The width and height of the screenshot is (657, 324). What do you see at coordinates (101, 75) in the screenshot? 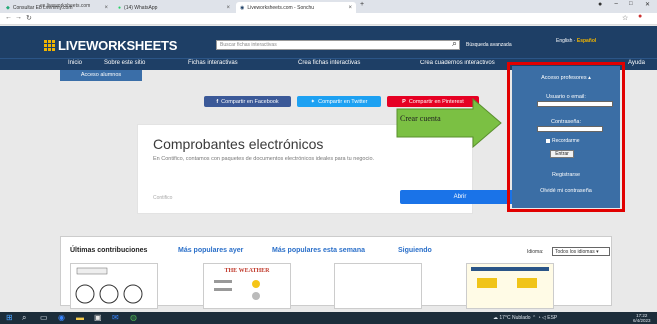
I see `students-access-button: Acceso alumnos` at bounding box center [101, 75].